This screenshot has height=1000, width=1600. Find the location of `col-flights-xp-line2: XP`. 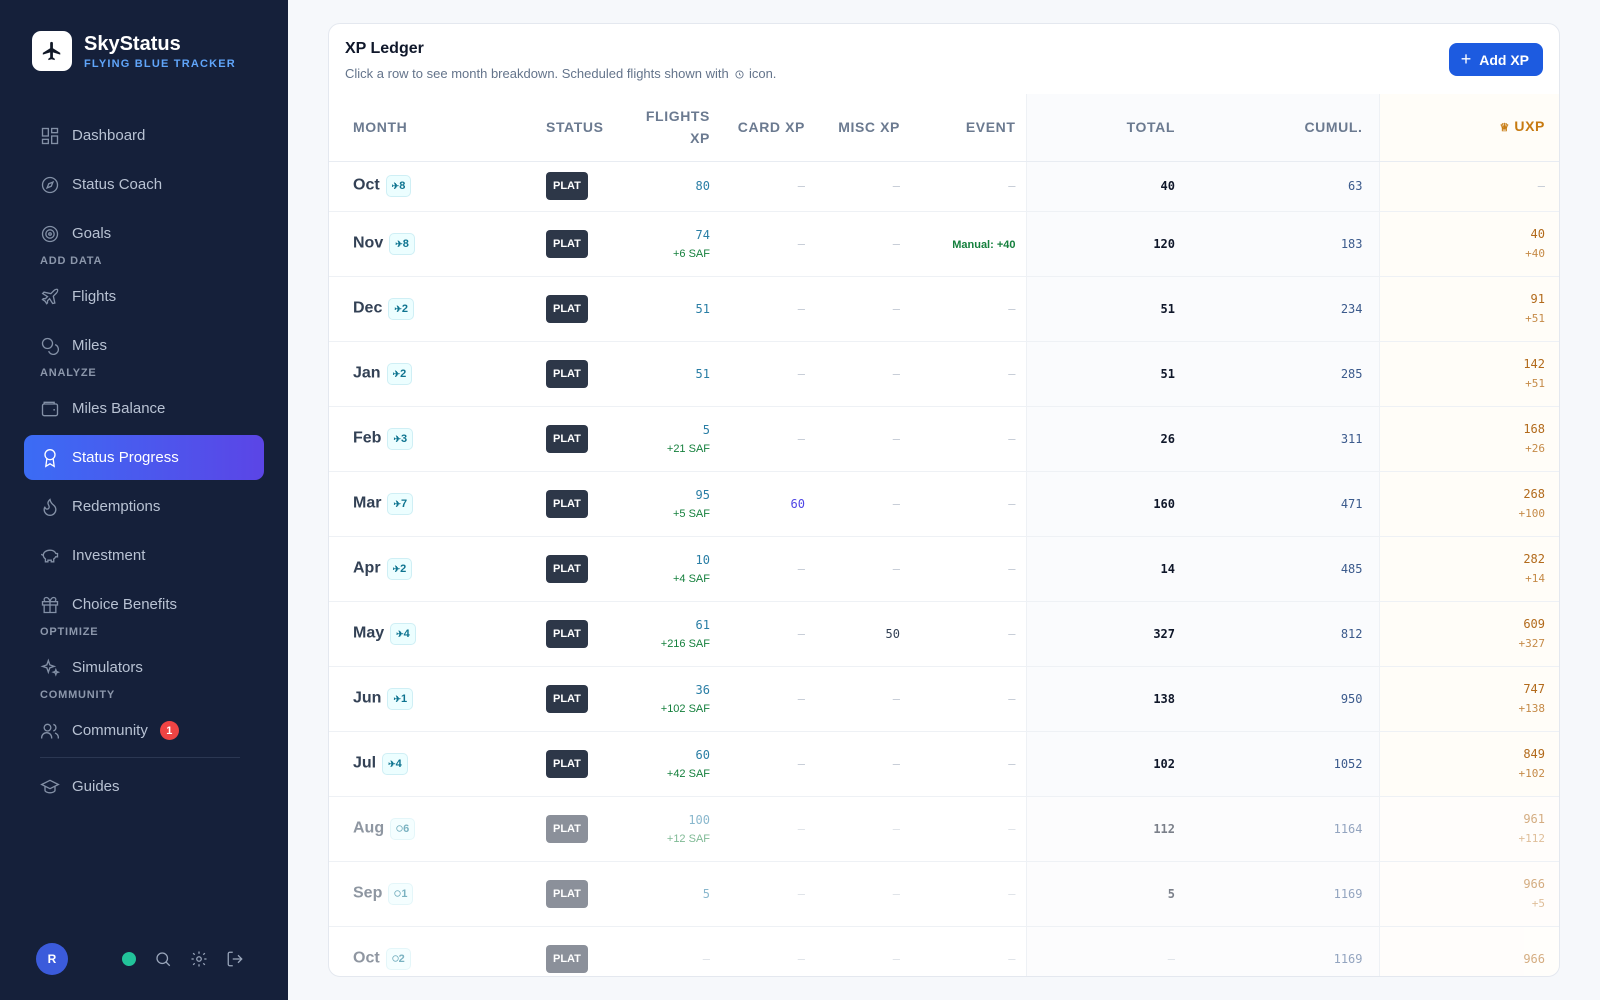

col-flights-xp-line2: XP is located at coordinates (700, 138).